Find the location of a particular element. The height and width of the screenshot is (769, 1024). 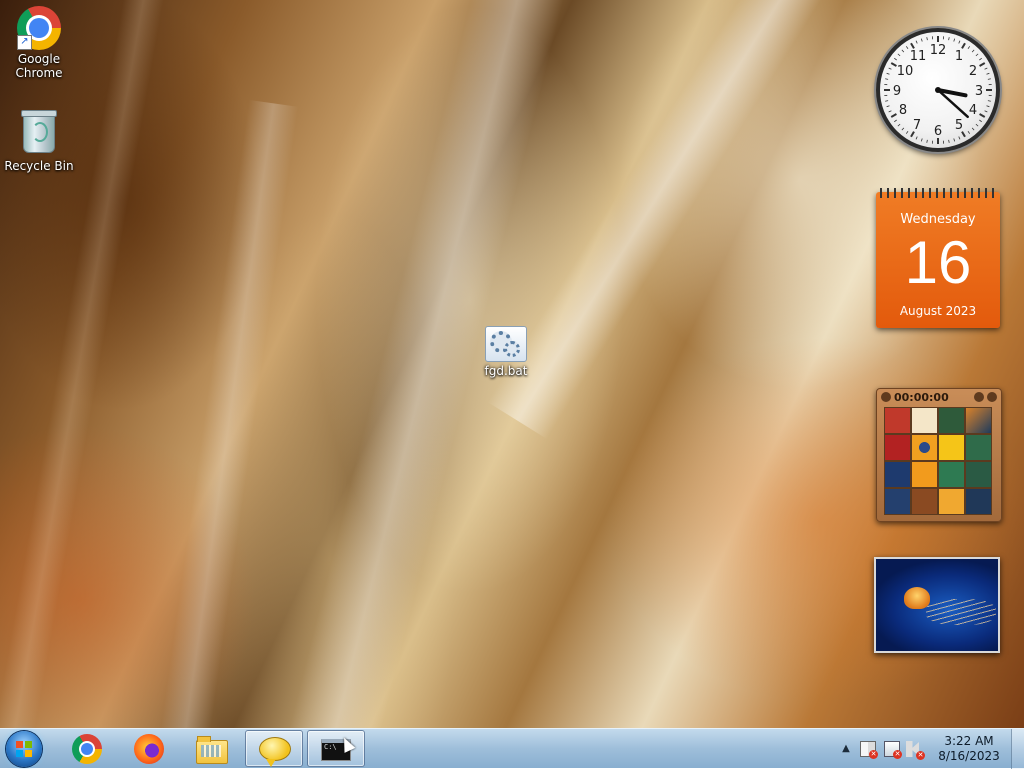

puzzle-pause-icon is located at coordinates (886, 397).